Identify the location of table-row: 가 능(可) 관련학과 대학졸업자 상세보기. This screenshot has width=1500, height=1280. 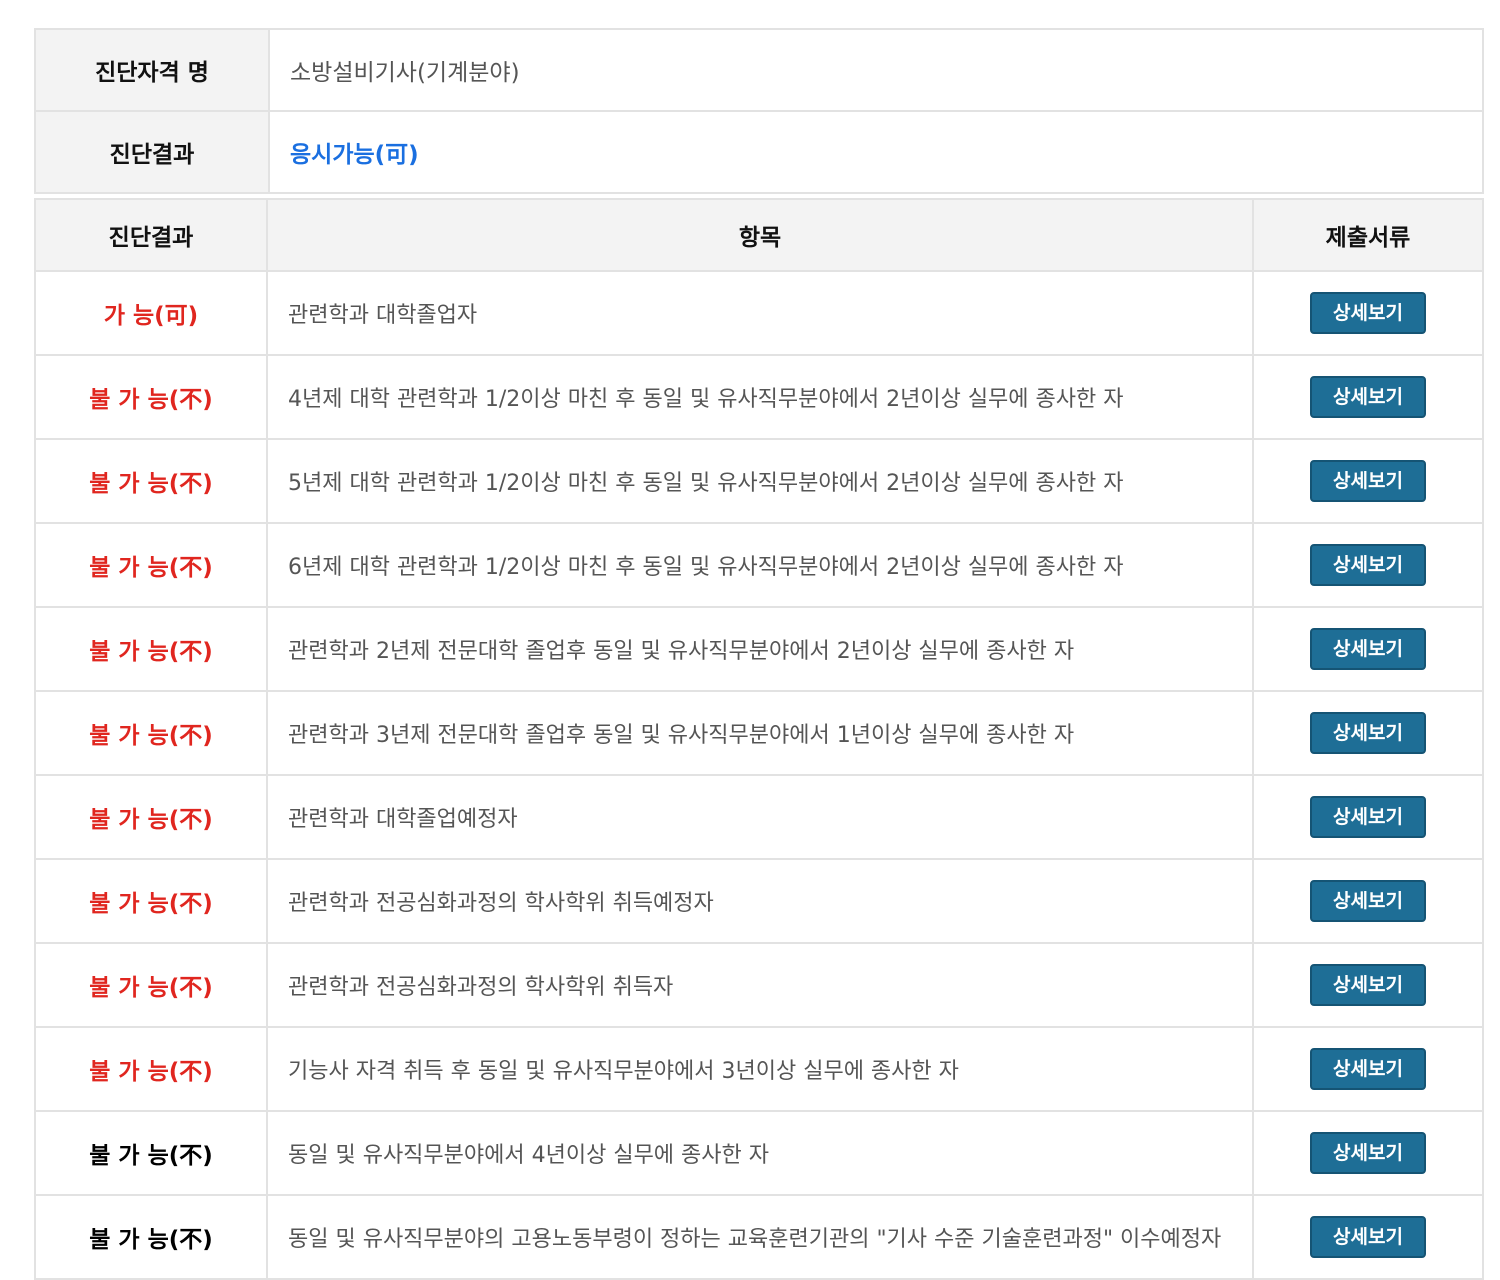
(759, 313).